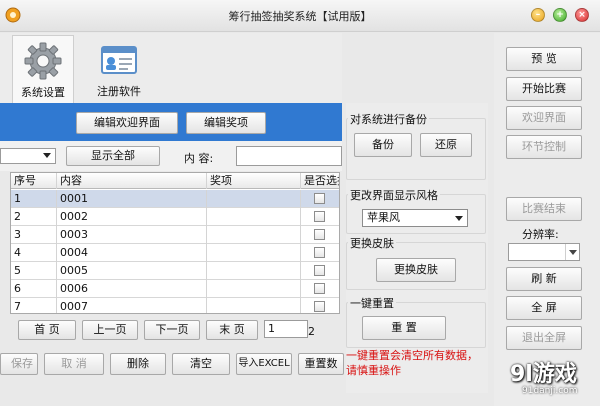  What do you see at coordinates (34, 199) in the screenshot?
I see `cell-index: 1` at bounding box center [34, 199].